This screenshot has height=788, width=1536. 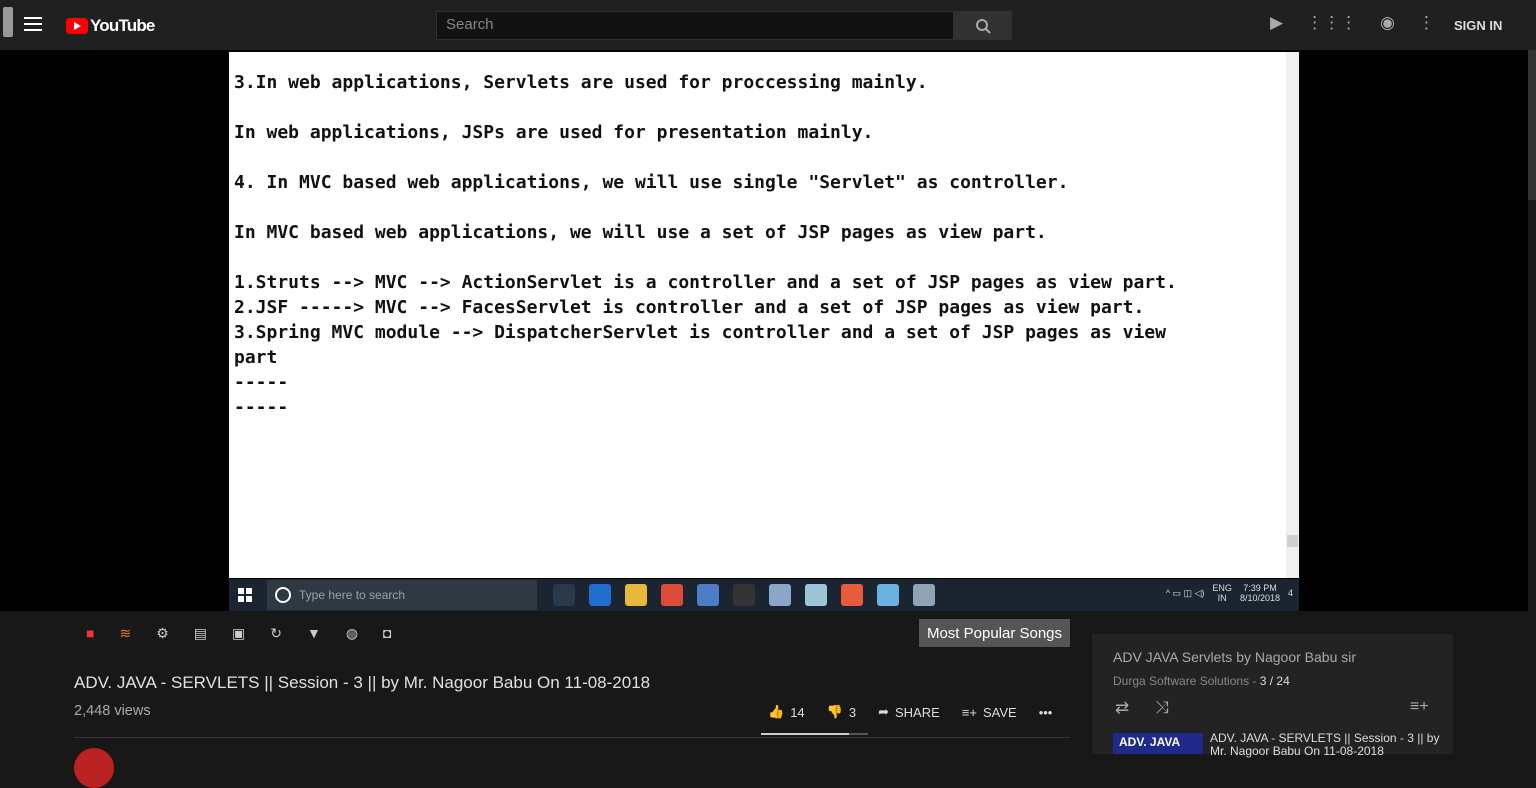 I want to click on record-icon: ■, so click(x=90, y=633).